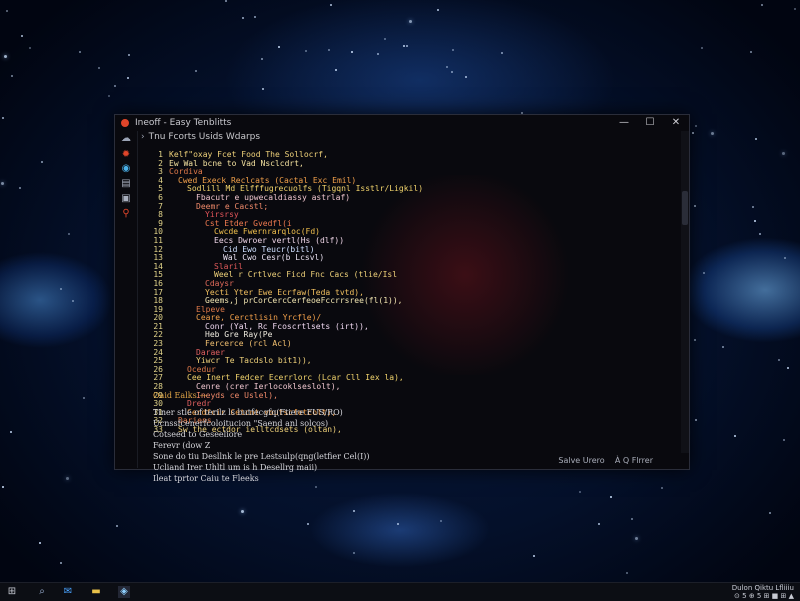 The width and height of the screenshot is (800, 601). I want to click on mail-icon: ✉, so click(68, 592).